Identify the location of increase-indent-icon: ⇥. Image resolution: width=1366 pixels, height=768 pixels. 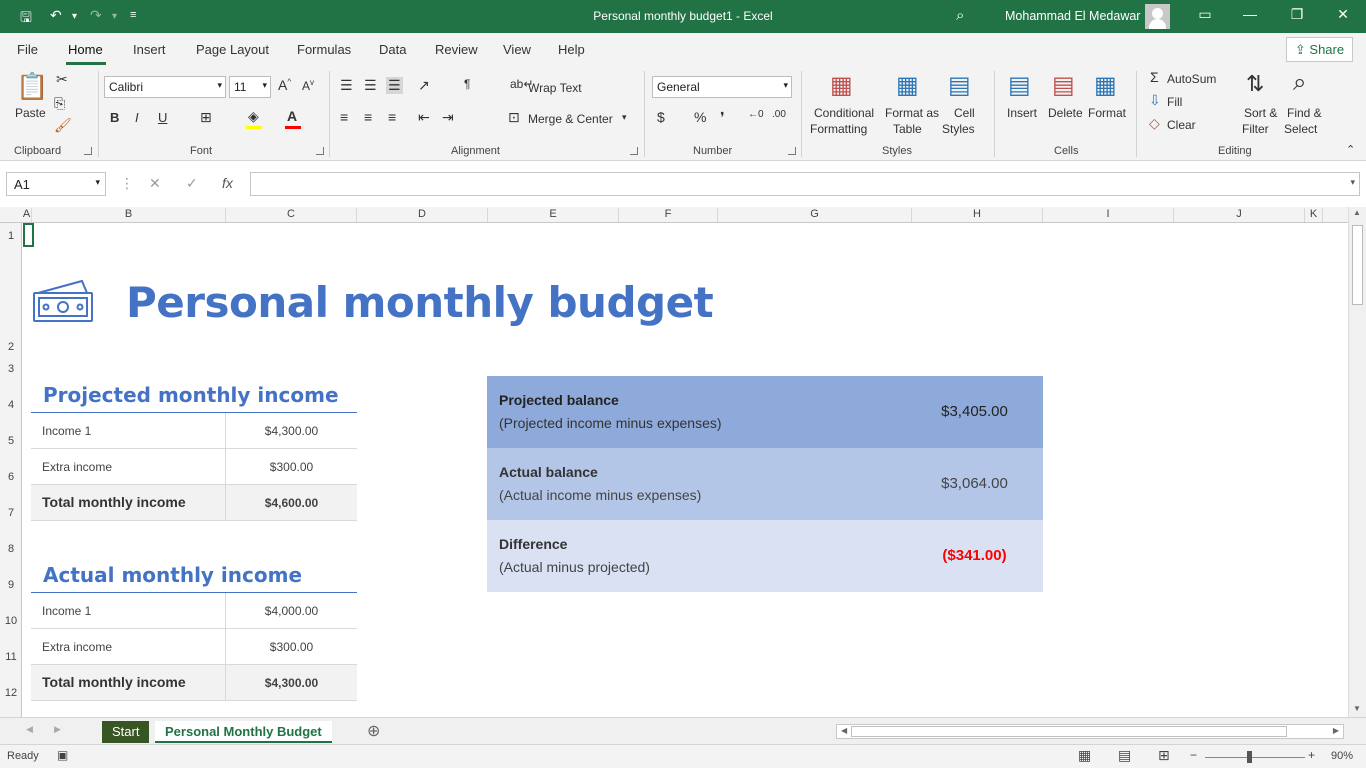
(448, 117).